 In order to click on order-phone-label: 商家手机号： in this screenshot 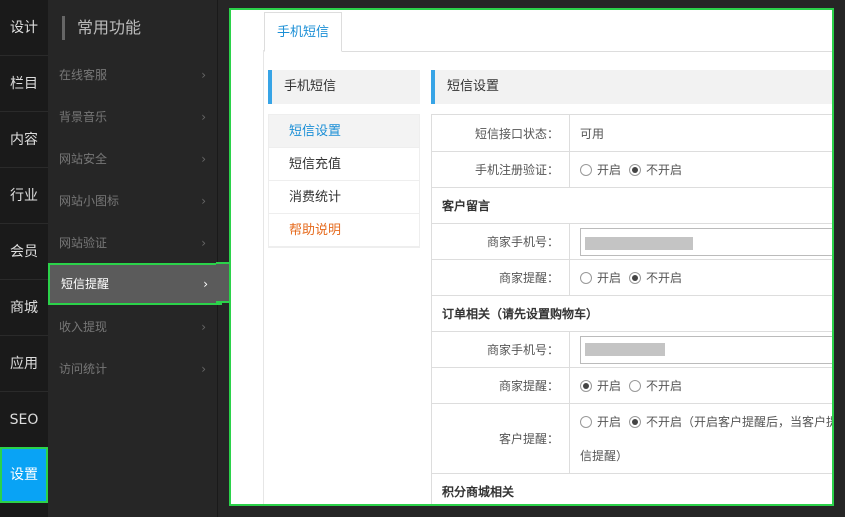, I will do `click(501, 349)`.